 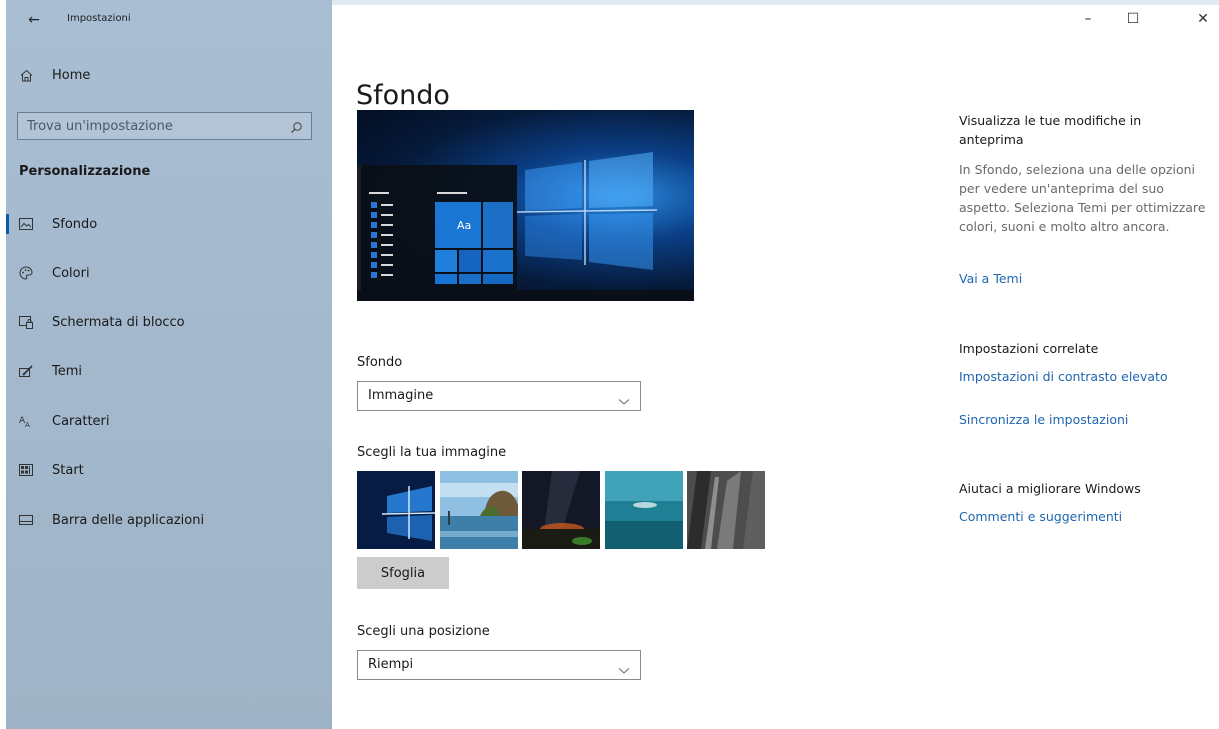 What do you see at coordinates (499, 396) in the screenshot?
I see `background-select: Immagine` at bounding box center [499, 396].